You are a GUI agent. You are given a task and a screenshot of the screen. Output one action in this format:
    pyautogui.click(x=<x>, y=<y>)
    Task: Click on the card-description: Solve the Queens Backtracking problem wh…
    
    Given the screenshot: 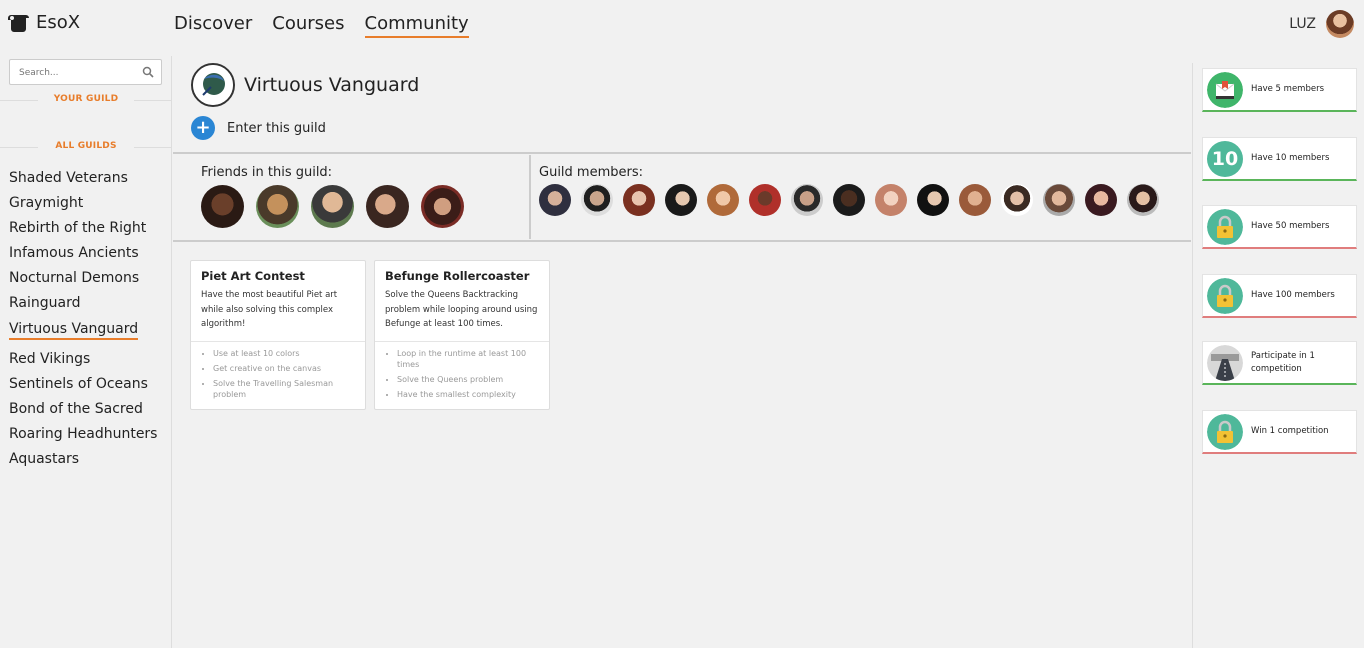 What is the action you would take?
    pyautogui.click(x=461, y=309)
    